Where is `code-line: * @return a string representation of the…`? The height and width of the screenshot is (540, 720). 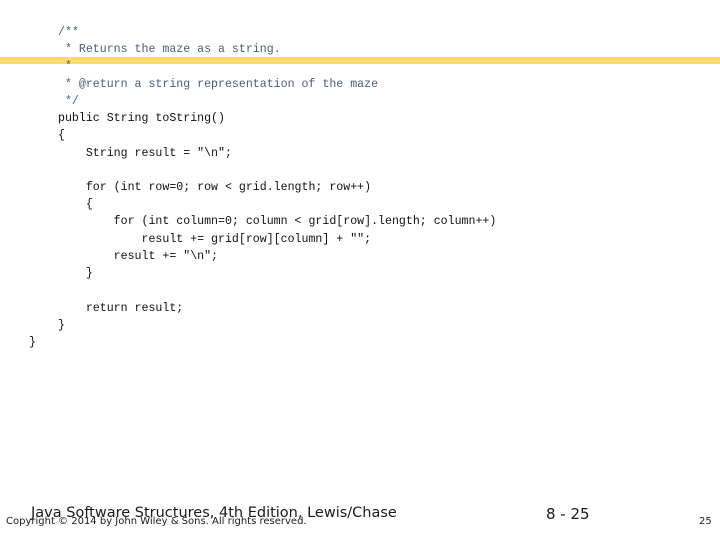
code-line: * @return a string representation of the… is located at coordinates (218, 84).